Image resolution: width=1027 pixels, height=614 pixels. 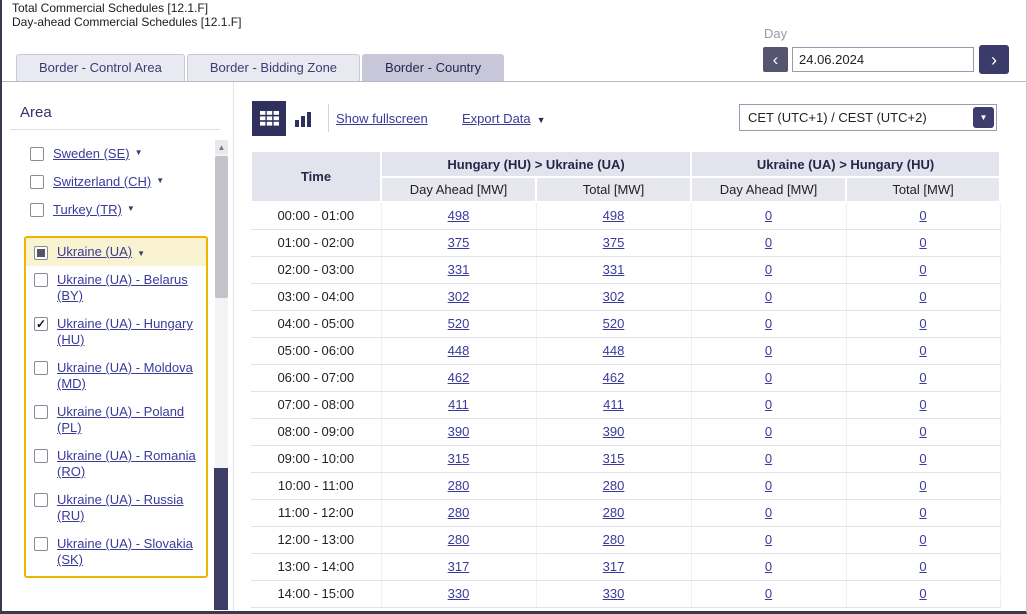 What do you see at coordinates (130, 376) in the screenshot?
I see `border-link-ukraine-moldova: Ukraine (UA) - Moldova (MD)` at bounding box center [130, 376].